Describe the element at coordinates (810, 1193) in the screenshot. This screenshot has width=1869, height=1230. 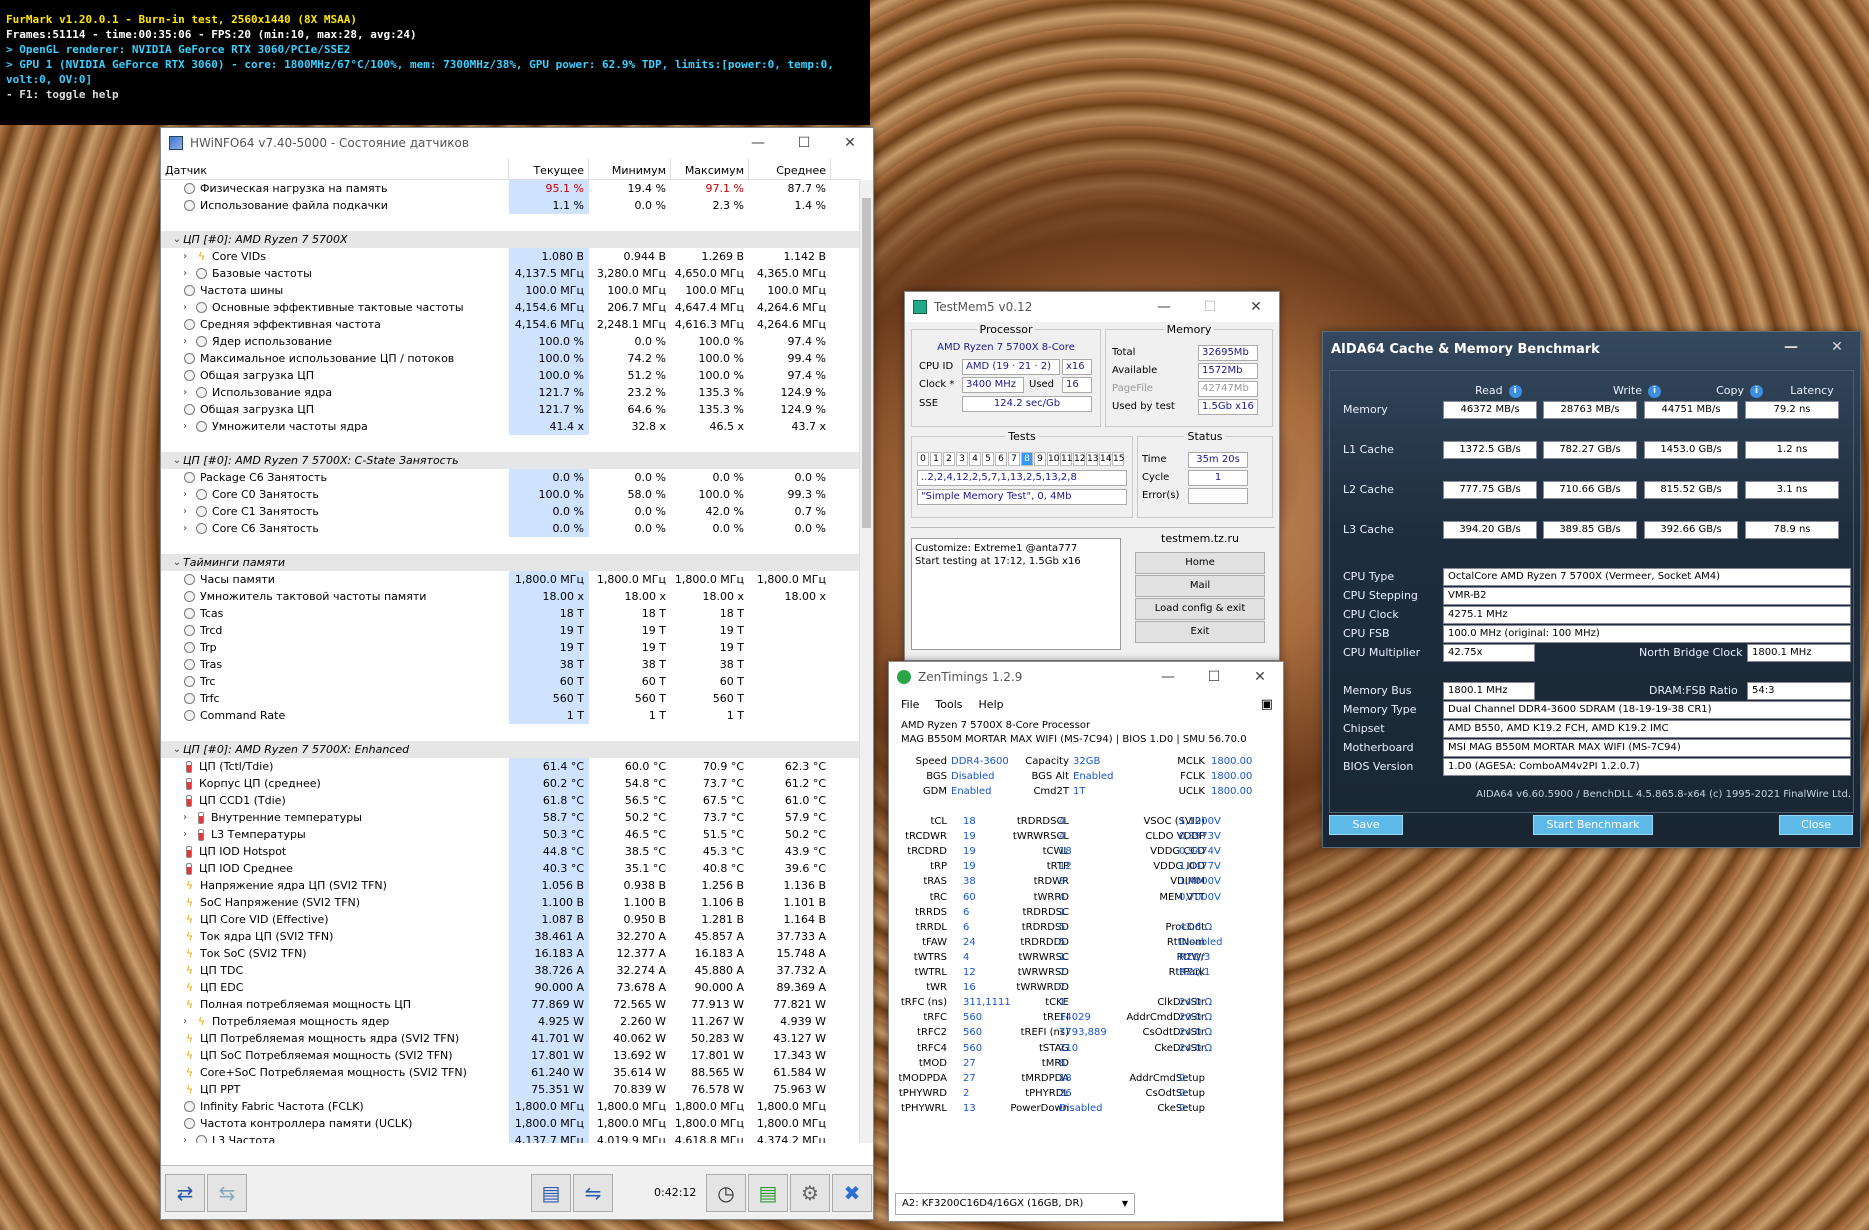
I see `gear-icon: ⚙` at that location.